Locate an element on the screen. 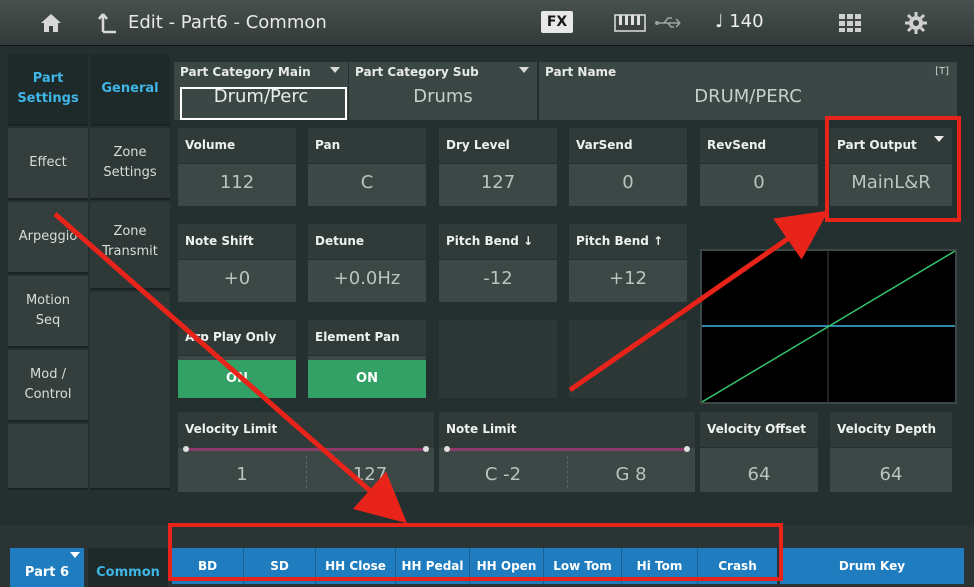  tab-label: Zone Transmit is located at coordinates (130, 241).